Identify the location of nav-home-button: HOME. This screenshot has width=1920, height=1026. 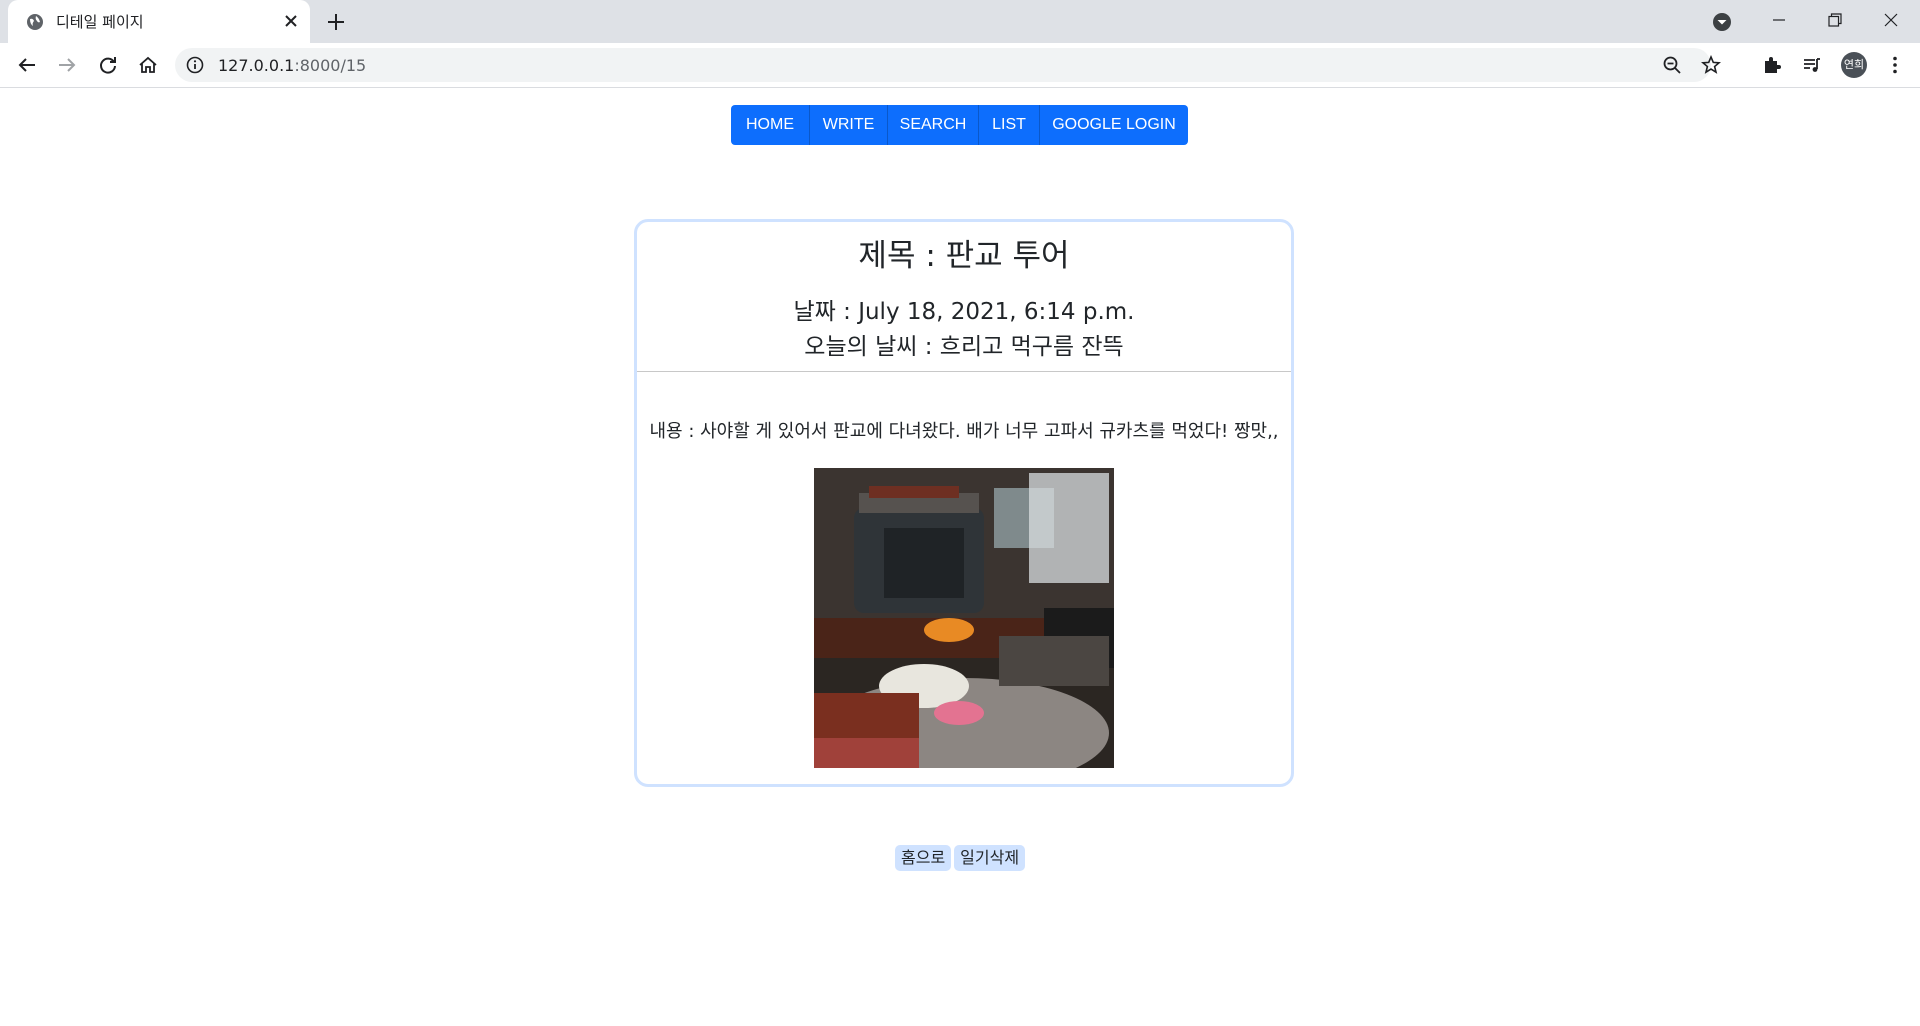
(770, 125).